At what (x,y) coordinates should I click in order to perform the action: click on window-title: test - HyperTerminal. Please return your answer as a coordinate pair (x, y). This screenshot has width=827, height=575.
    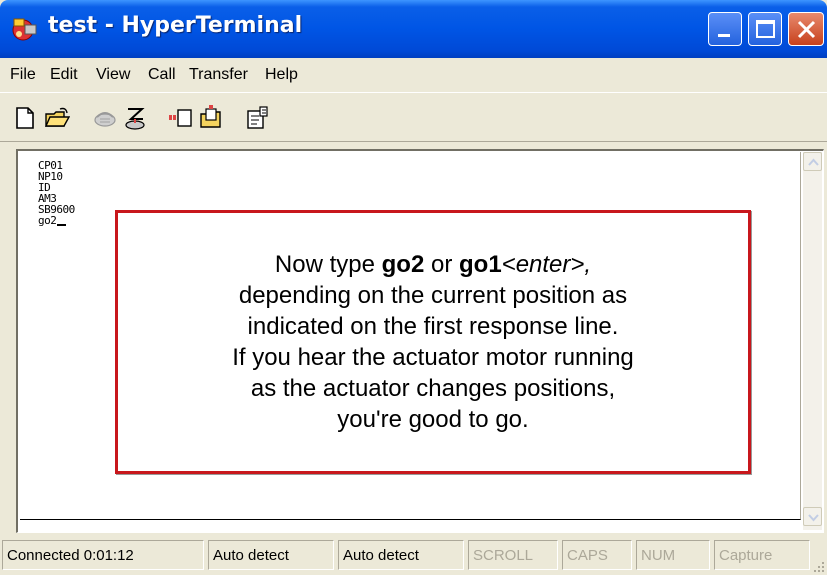
    Looking at the image, I should click on (175, 25).